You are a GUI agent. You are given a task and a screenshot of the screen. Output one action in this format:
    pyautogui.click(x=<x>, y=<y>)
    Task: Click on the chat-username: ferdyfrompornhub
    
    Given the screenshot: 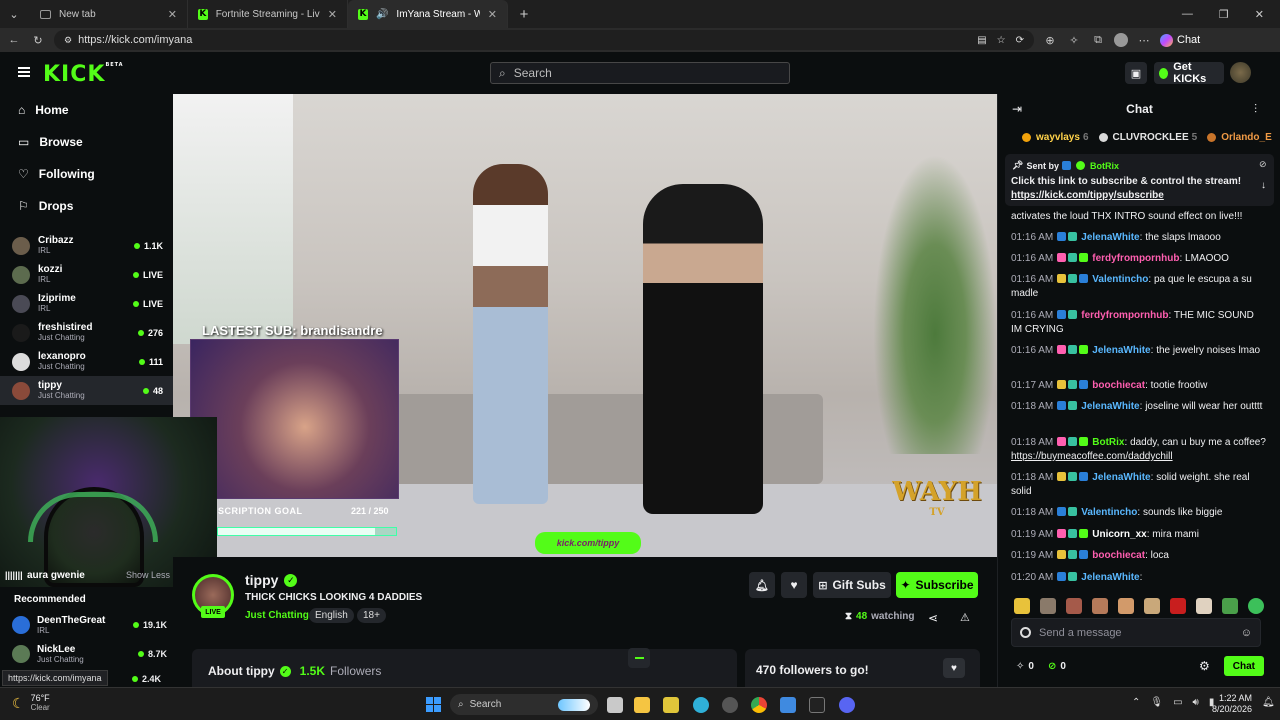 What is the action you would take?
    pyautogui.click(x=1124, y=315)
    